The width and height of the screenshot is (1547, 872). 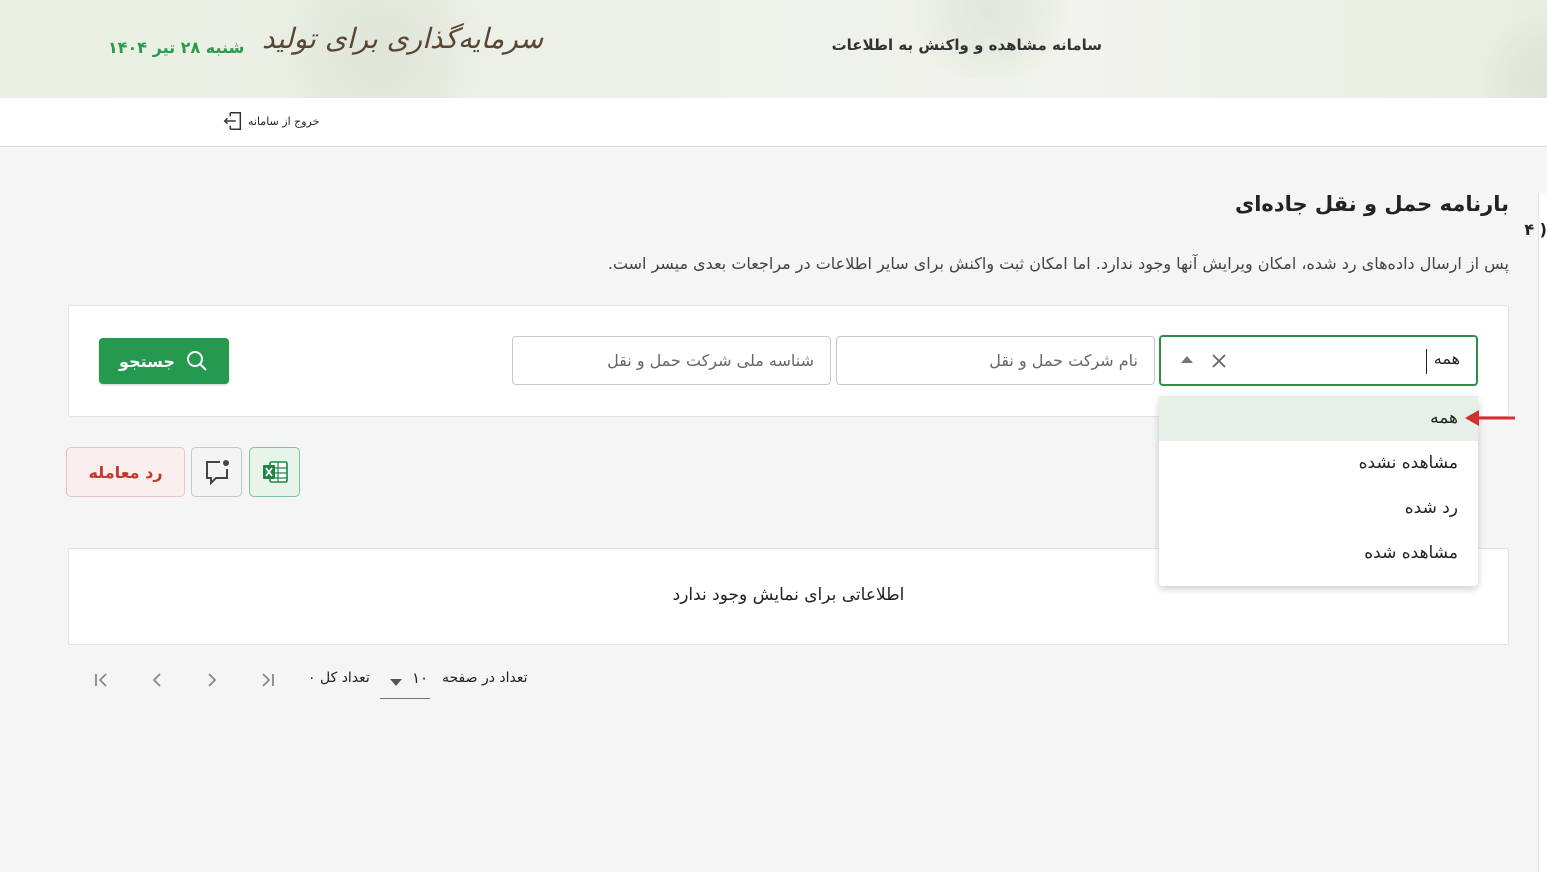 I want to click on next-page-icon, so click(x=157, y=680).